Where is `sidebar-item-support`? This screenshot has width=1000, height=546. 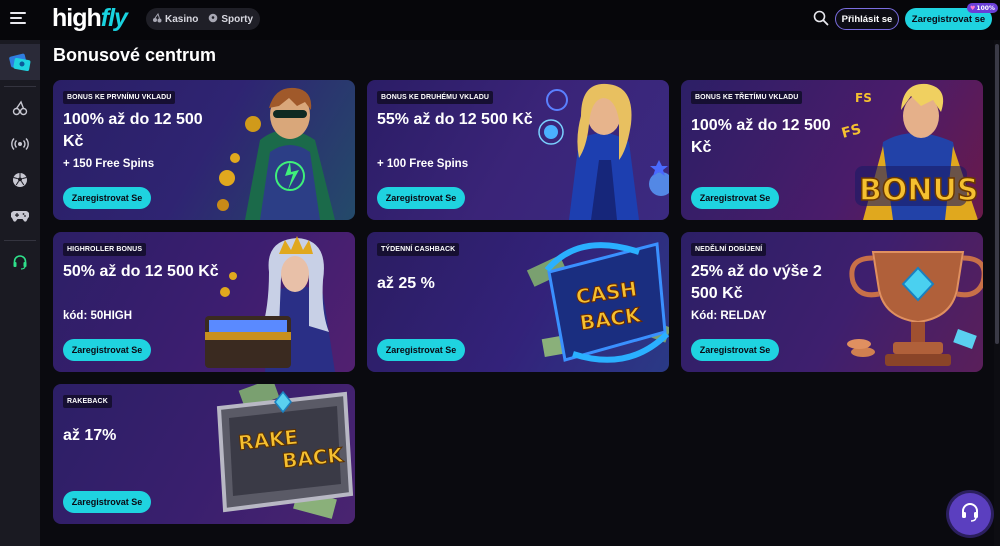
sidebar-item-support is located at coordinates (20, 262).